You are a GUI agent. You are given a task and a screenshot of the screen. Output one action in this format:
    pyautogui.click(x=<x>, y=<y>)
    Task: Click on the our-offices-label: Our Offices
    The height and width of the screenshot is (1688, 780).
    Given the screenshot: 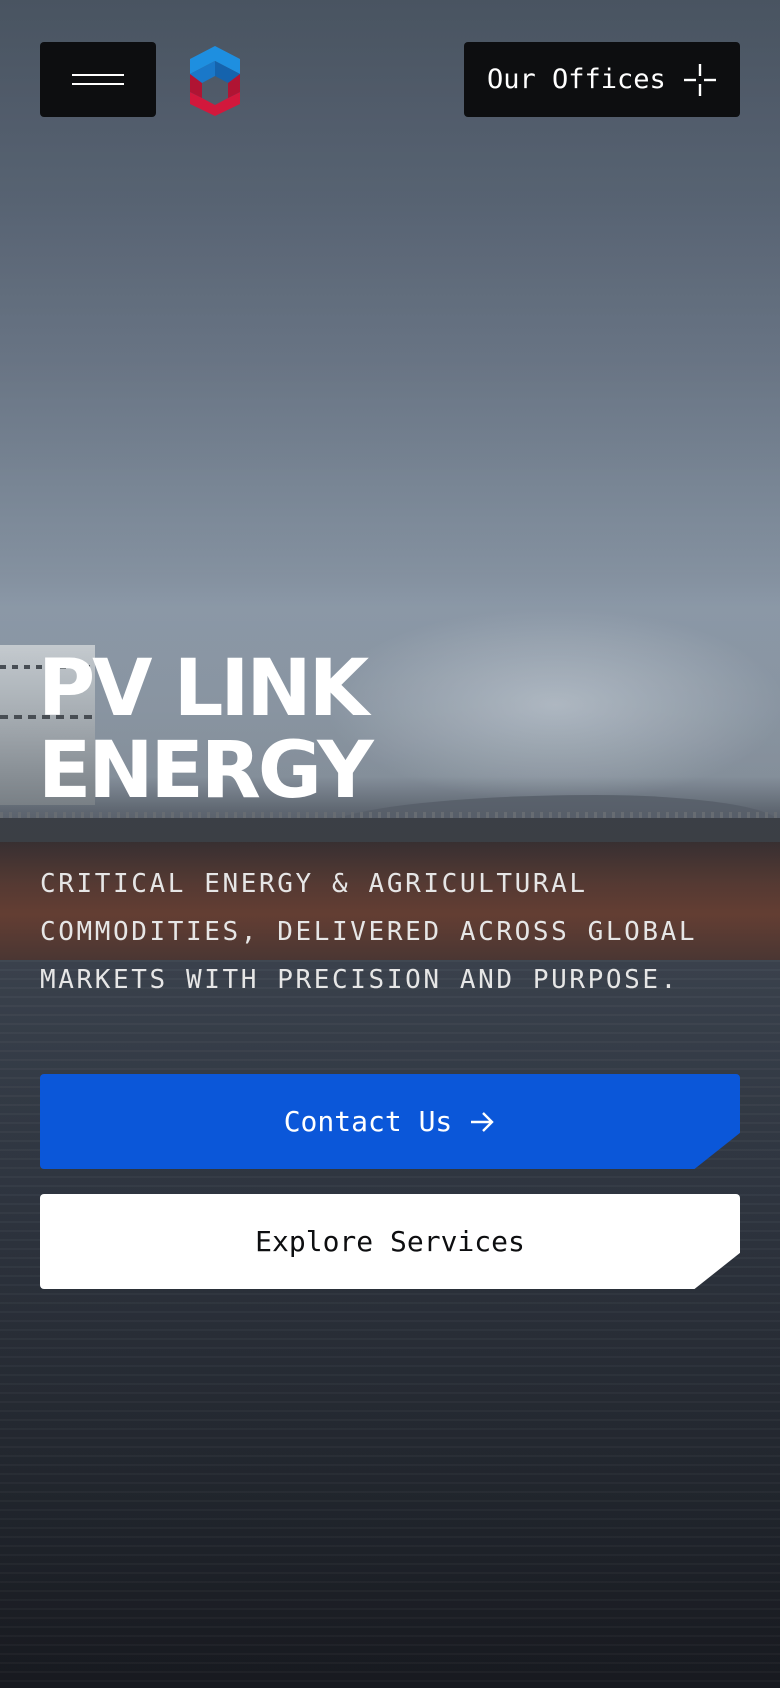 What is the action you would take?
    pyautogui.click(x=576, y=79)
    